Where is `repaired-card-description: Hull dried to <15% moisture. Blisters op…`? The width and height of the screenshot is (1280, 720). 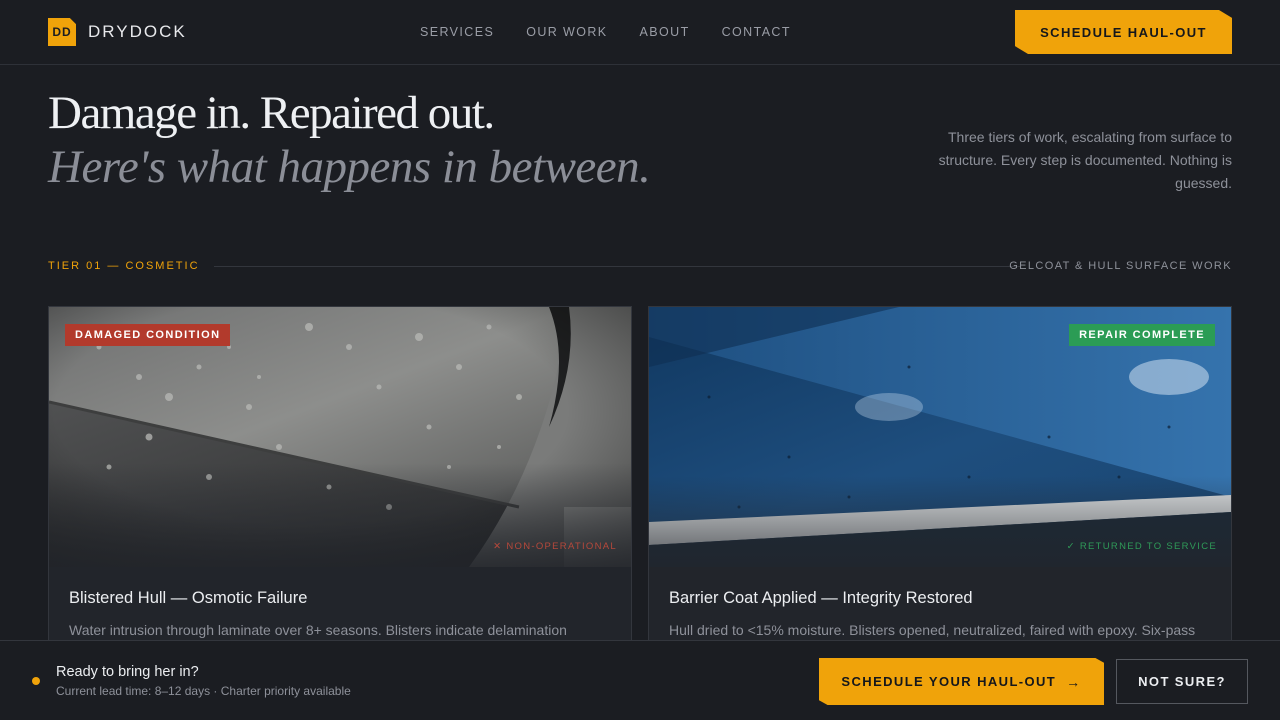
repaired-card-description: Hull dried to <15% moisture. Blisters op… is located at coordinates (932, 630).